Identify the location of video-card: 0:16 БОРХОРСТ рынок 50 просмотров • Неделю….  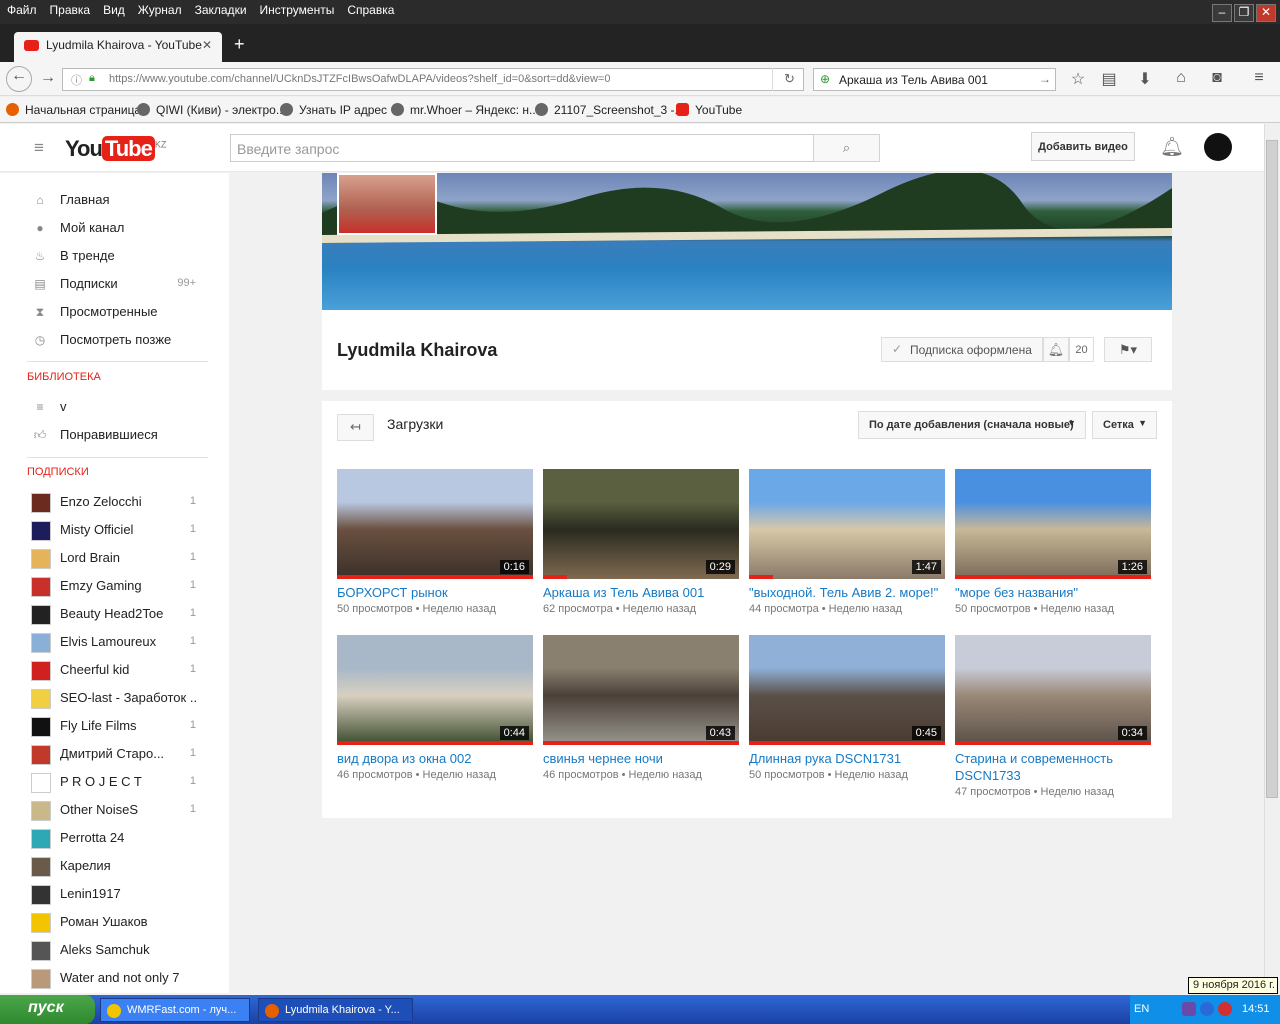
(435, 542).